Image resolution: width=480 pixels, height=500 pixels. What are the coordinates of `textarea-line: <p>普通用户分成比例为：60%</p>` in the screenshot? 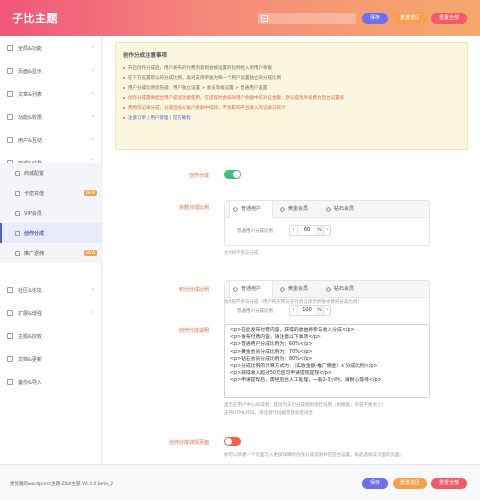 It's located at (271, 345).